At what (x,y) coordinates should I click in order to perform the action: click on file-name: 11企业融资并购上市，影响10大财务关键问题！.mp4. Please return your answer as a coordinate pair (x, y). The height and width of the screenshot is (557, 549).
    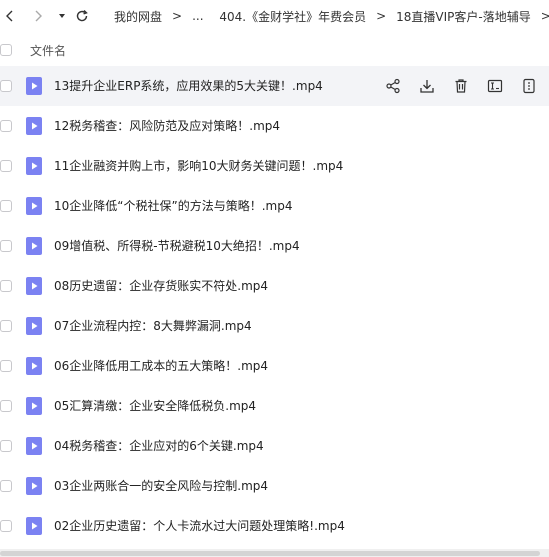
    Looking at the image, I should click on (199, 166).